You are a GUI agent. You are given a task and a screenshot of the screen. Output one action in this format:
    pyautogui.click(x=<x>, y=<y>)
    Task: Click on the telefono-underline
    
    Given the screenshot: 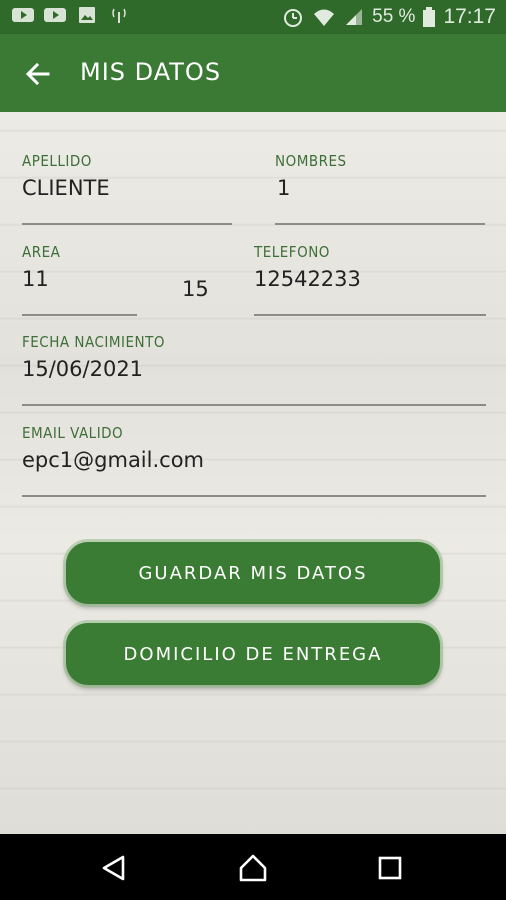 What is the action you would take?
    pyautogui.click(x=370, y=315)
    